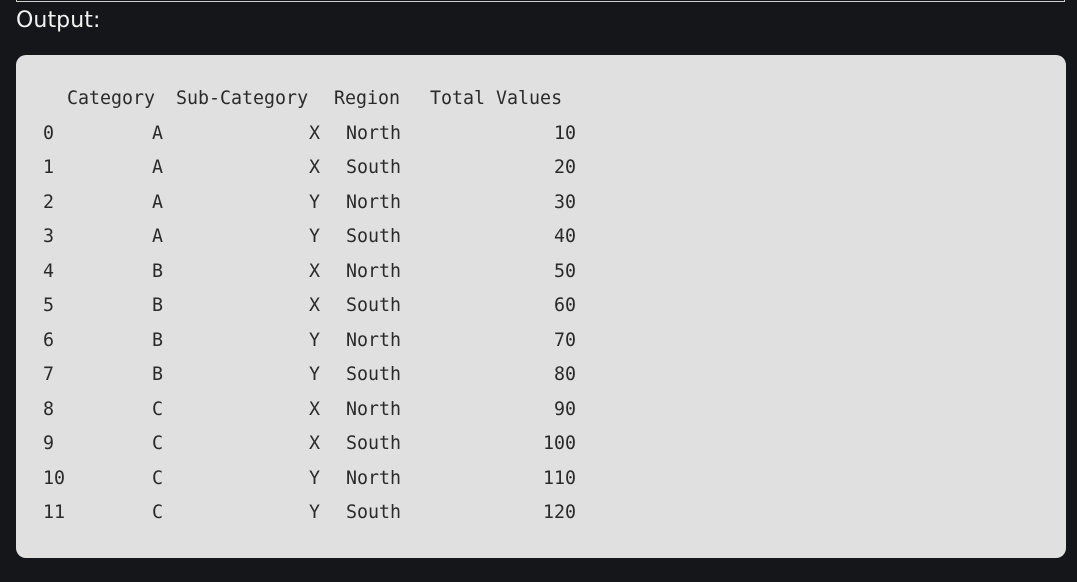 The width and height of the screenshot is (1077, 582). What do you see at coordinates (564, 271) in the screenshot?
I see `row-total-values: 50` at bounding box center [564, 271].